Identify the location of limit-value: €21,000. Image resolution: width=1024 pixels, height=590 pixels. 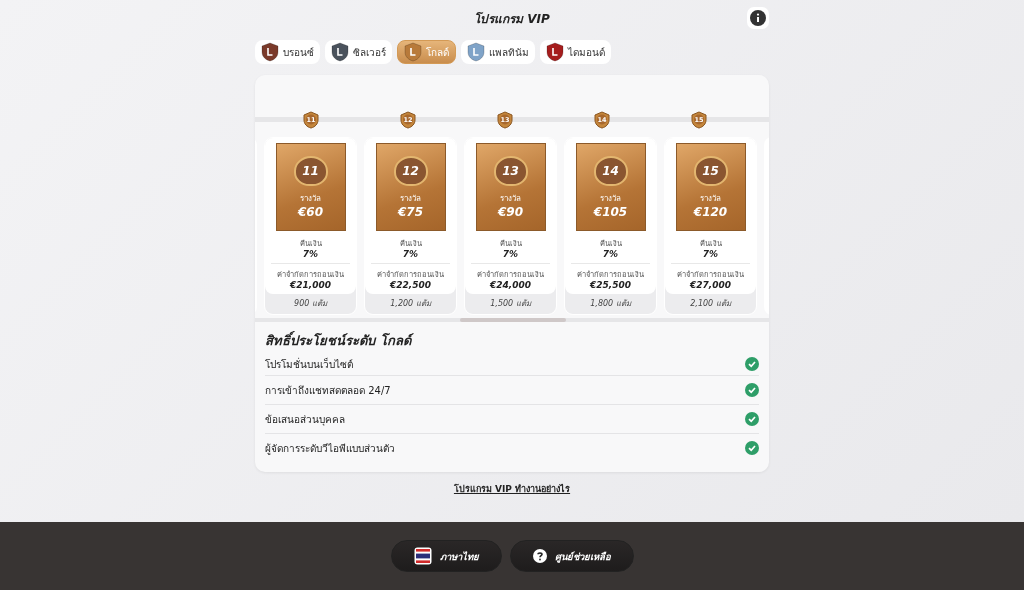
(310, 285).